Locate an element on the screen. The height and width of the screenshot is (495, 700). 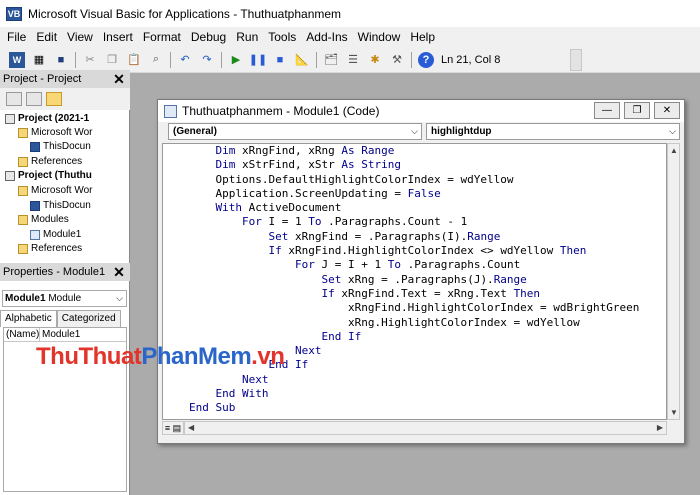
properties-icon: ☰ is located at coordinates (353, 60).